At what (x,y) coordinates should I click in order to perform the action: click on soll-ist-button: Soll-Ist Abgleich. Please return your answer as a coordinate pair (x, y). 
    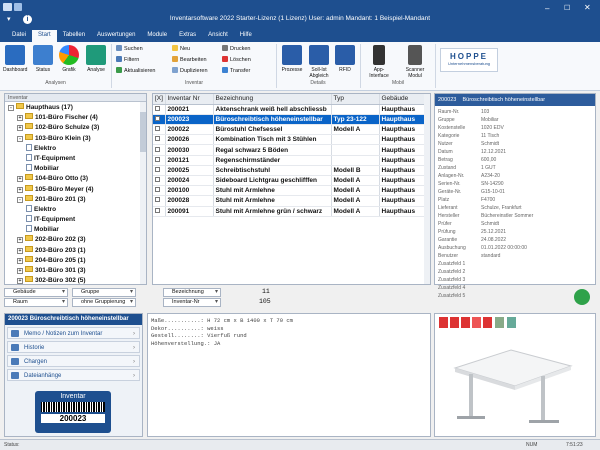
    Looking at the image, I should click on (319, 62).